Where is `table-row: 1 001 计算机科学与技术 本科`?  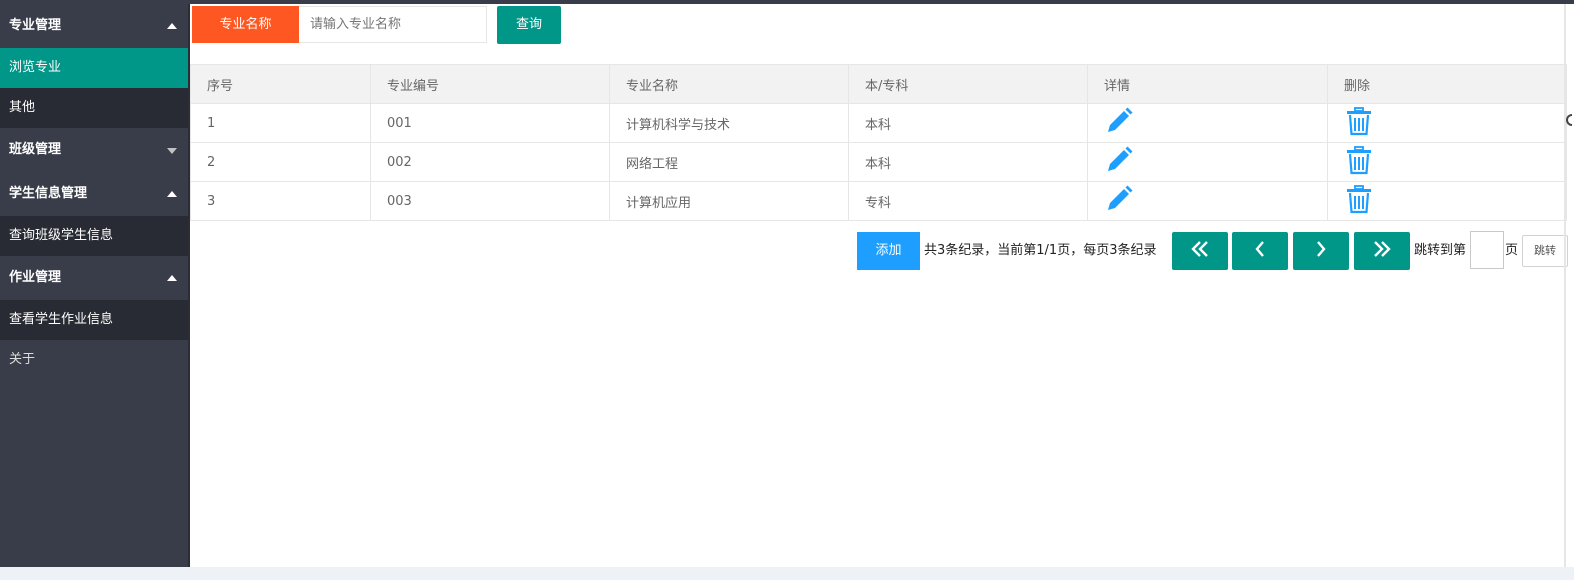
table-row: 1 001 计算机科学与技术 本科 is located at coordinates (878, 123).